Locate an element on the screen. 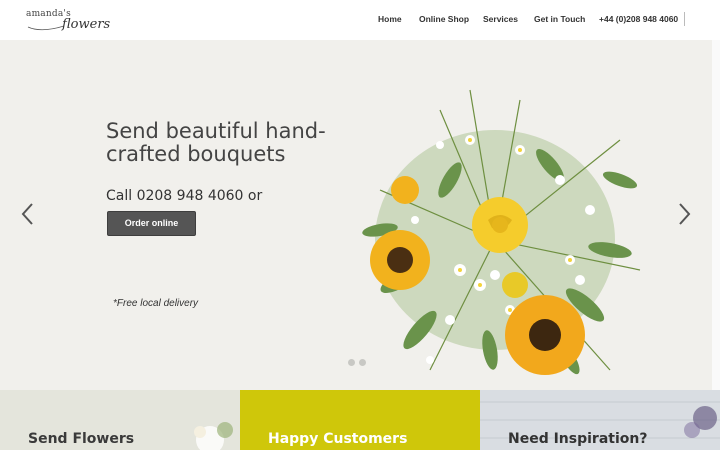 The width and height of the screenshot is (720, 450). panel-happy-customers: Happy Customers is located at coordinates (360, 420).